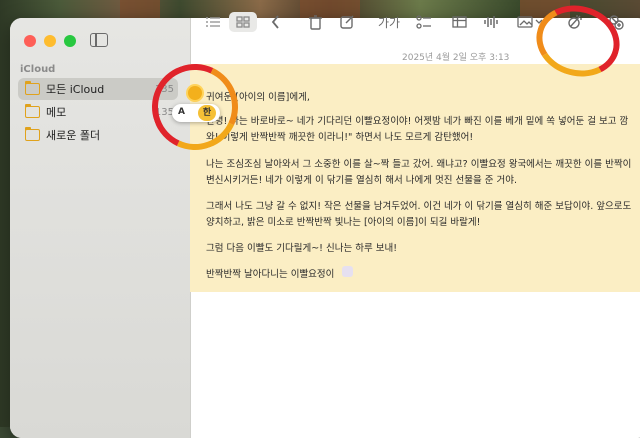  I want to click on compose-icon, so click(347, 22).